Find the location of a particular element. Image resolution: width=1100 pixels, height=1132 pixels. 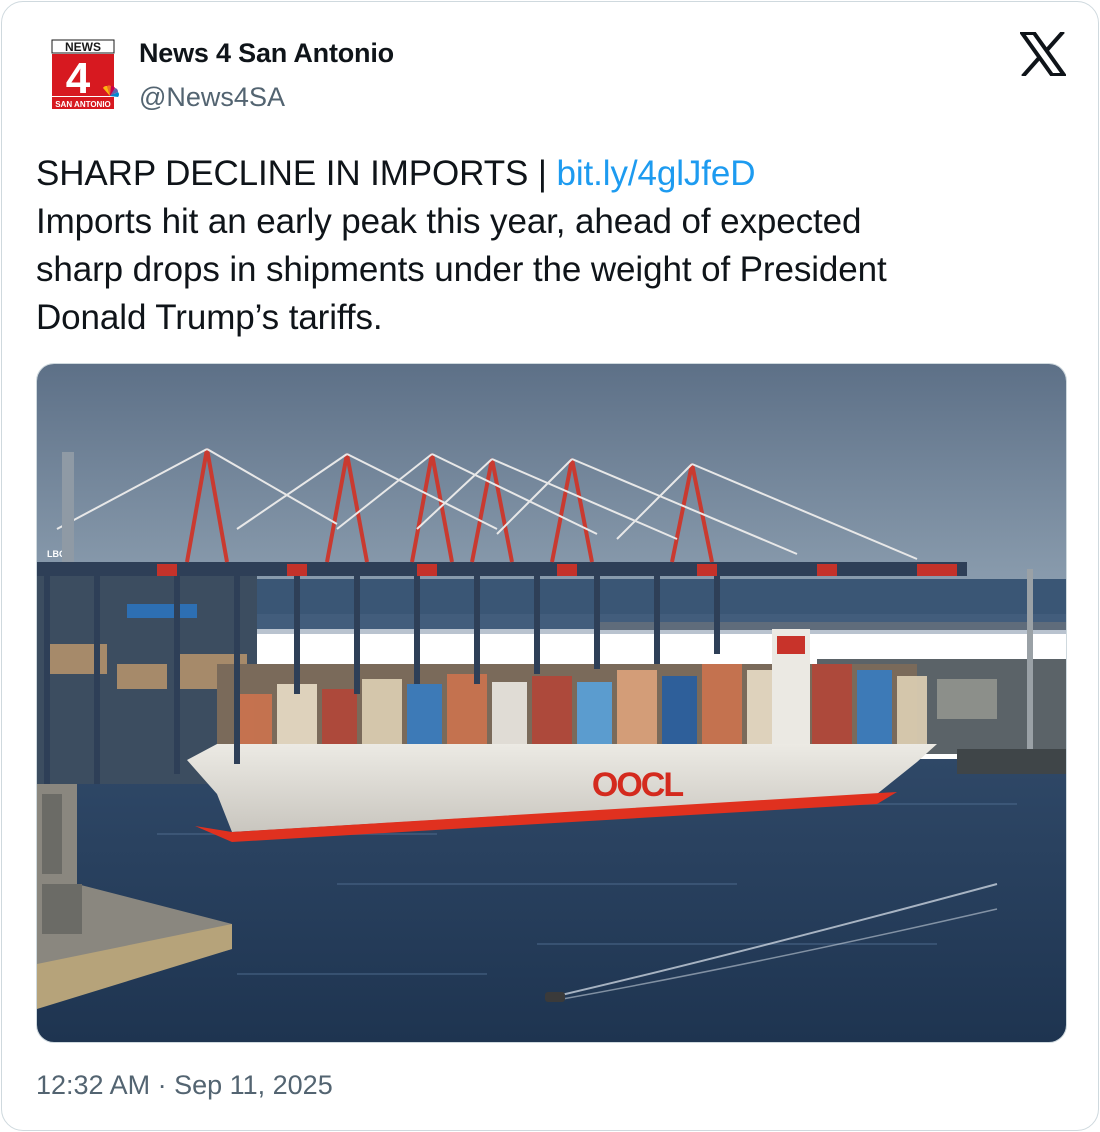

tweet-body-line: Donald Trump’s tariffs. is located at coordinates (209, 317).